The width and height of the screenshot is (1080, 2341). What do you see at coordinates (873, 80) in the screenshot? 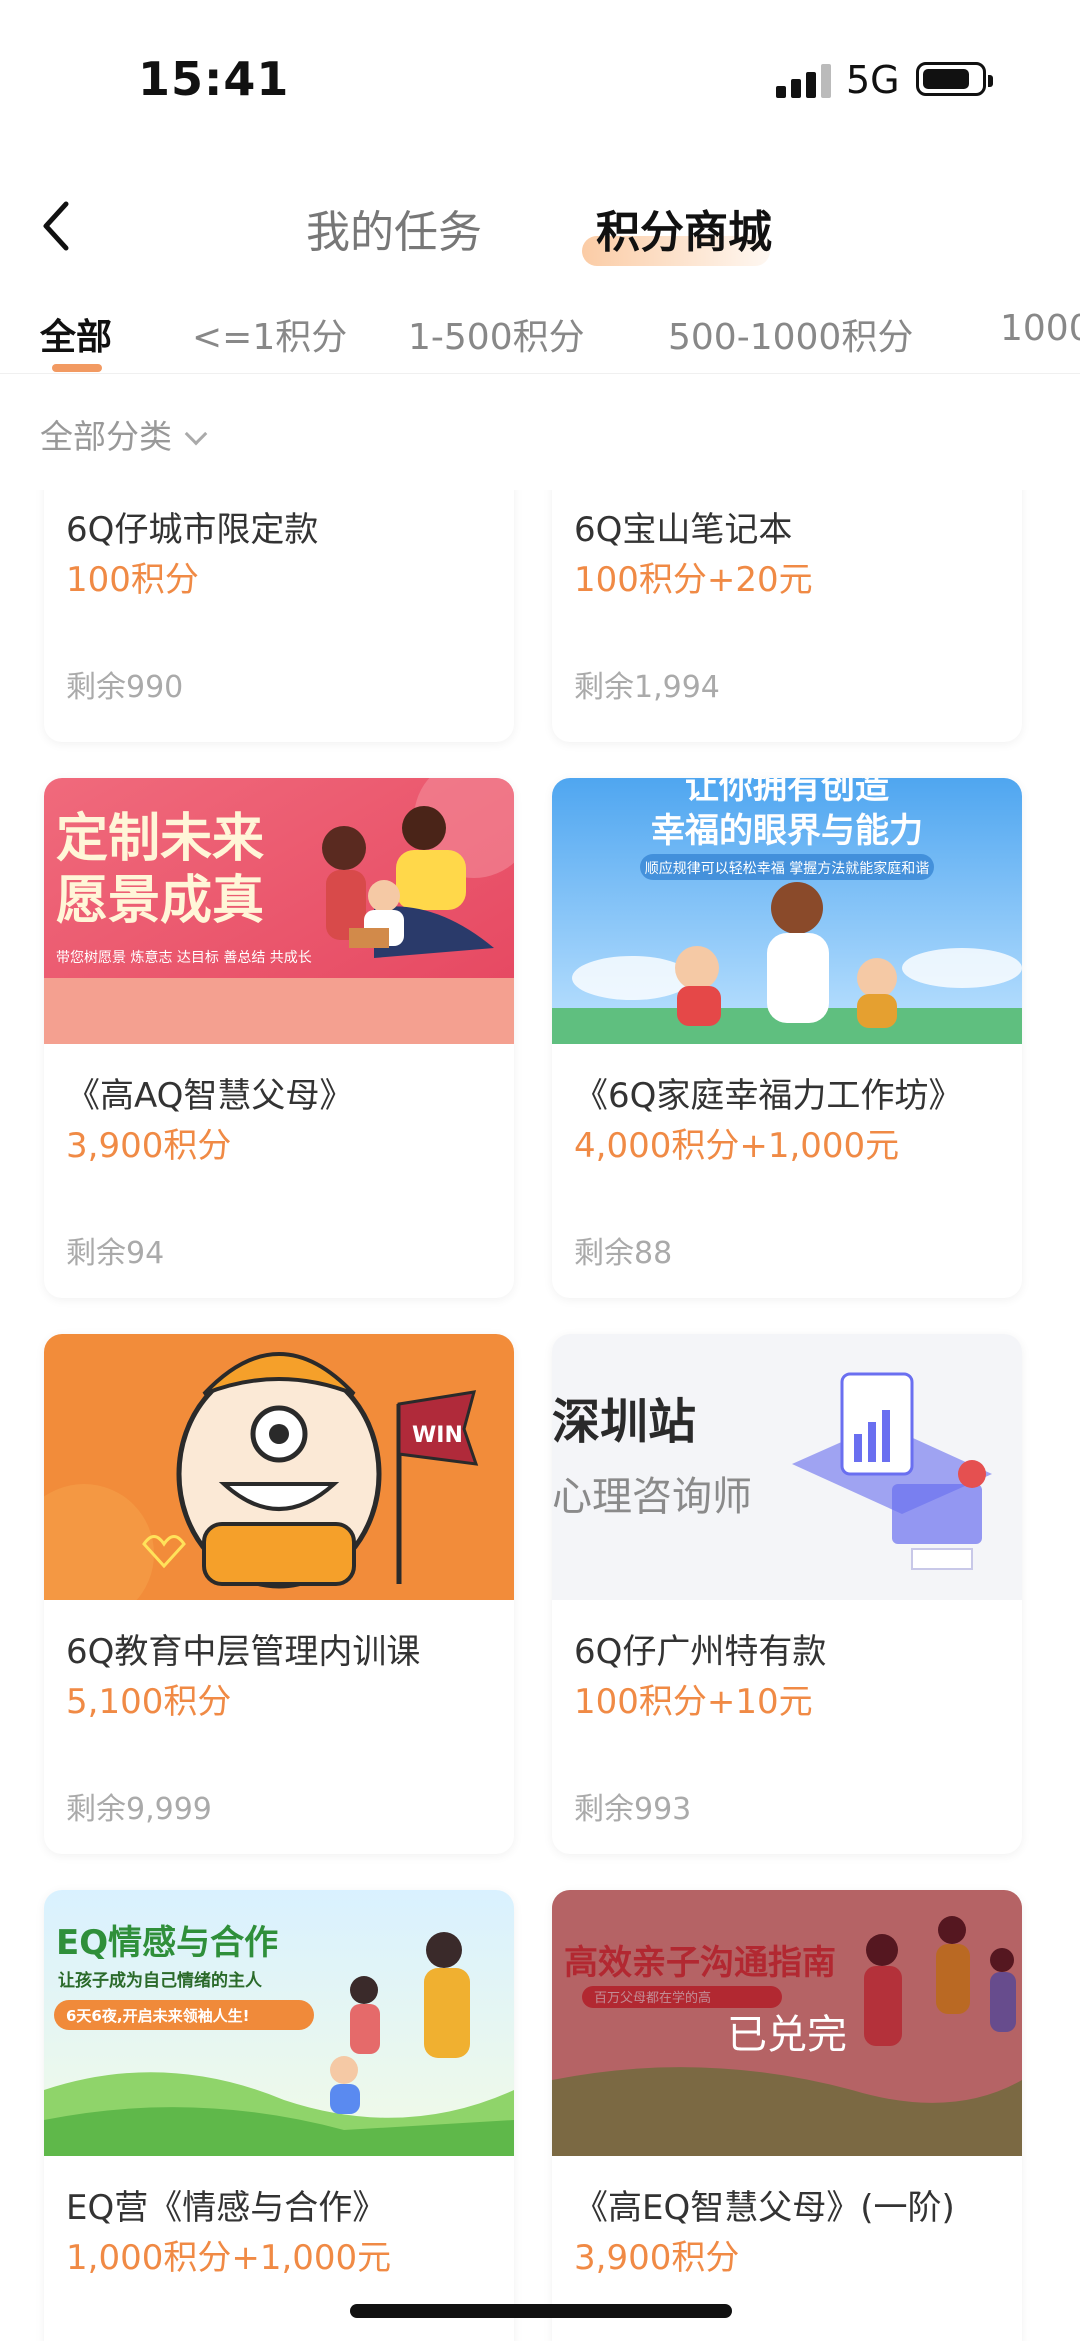
I see `network-label: 5G` at bounding box center [873, 80].